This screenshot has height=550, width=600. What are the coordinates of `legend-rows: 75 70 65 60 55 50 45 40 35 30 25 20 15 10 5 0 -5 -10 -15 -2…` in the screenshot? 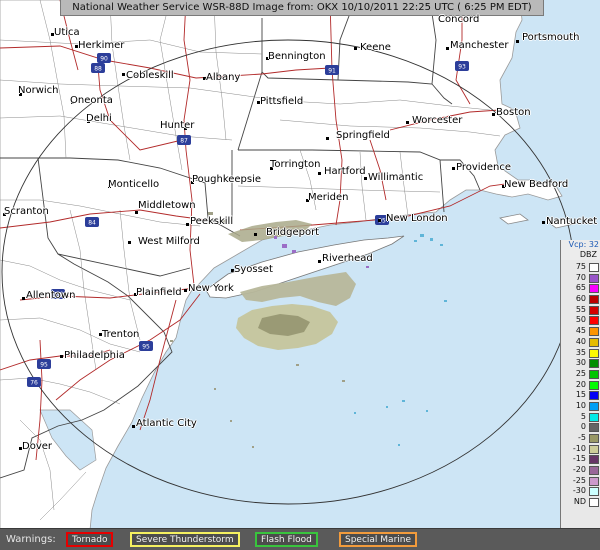 It's located at (580, 385).